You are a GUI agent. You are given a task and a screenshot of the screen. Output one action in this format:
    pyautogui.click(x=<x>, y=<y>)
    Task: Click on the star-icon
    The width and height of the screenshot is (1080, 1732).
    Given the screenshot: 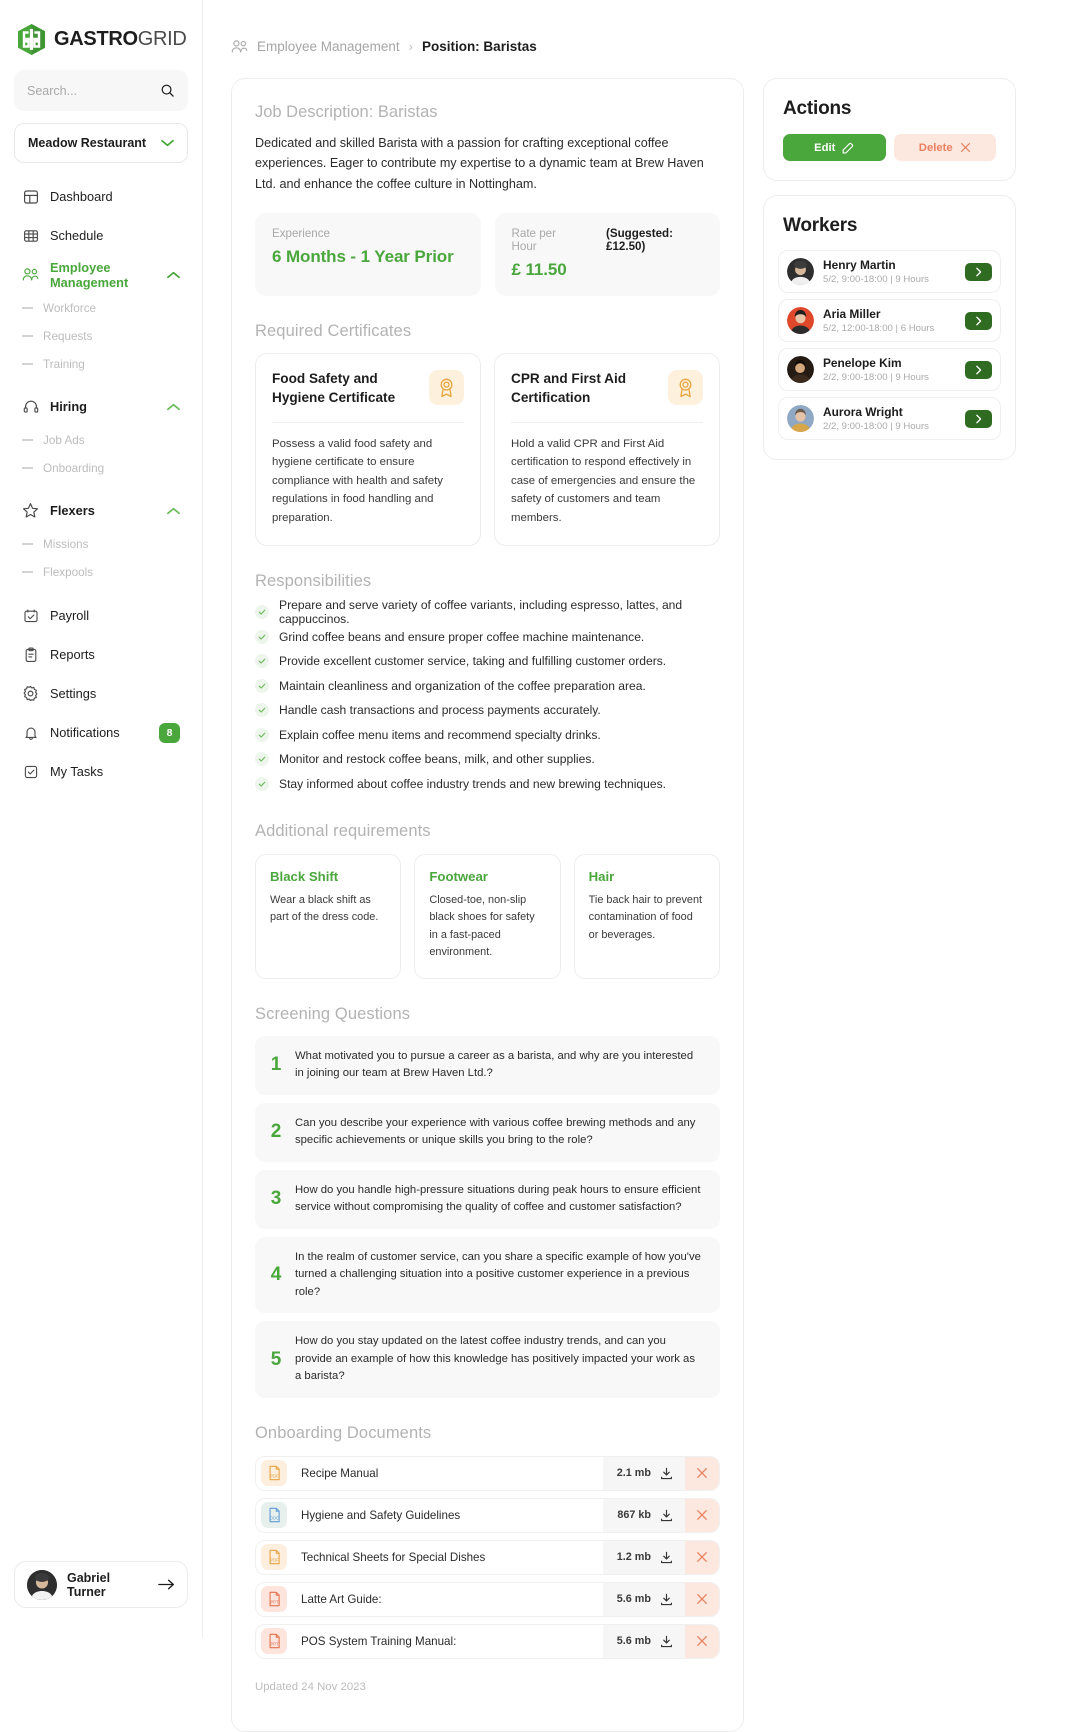 What is the action you would take?
    pyautogui.click(x=30, y=510)
    